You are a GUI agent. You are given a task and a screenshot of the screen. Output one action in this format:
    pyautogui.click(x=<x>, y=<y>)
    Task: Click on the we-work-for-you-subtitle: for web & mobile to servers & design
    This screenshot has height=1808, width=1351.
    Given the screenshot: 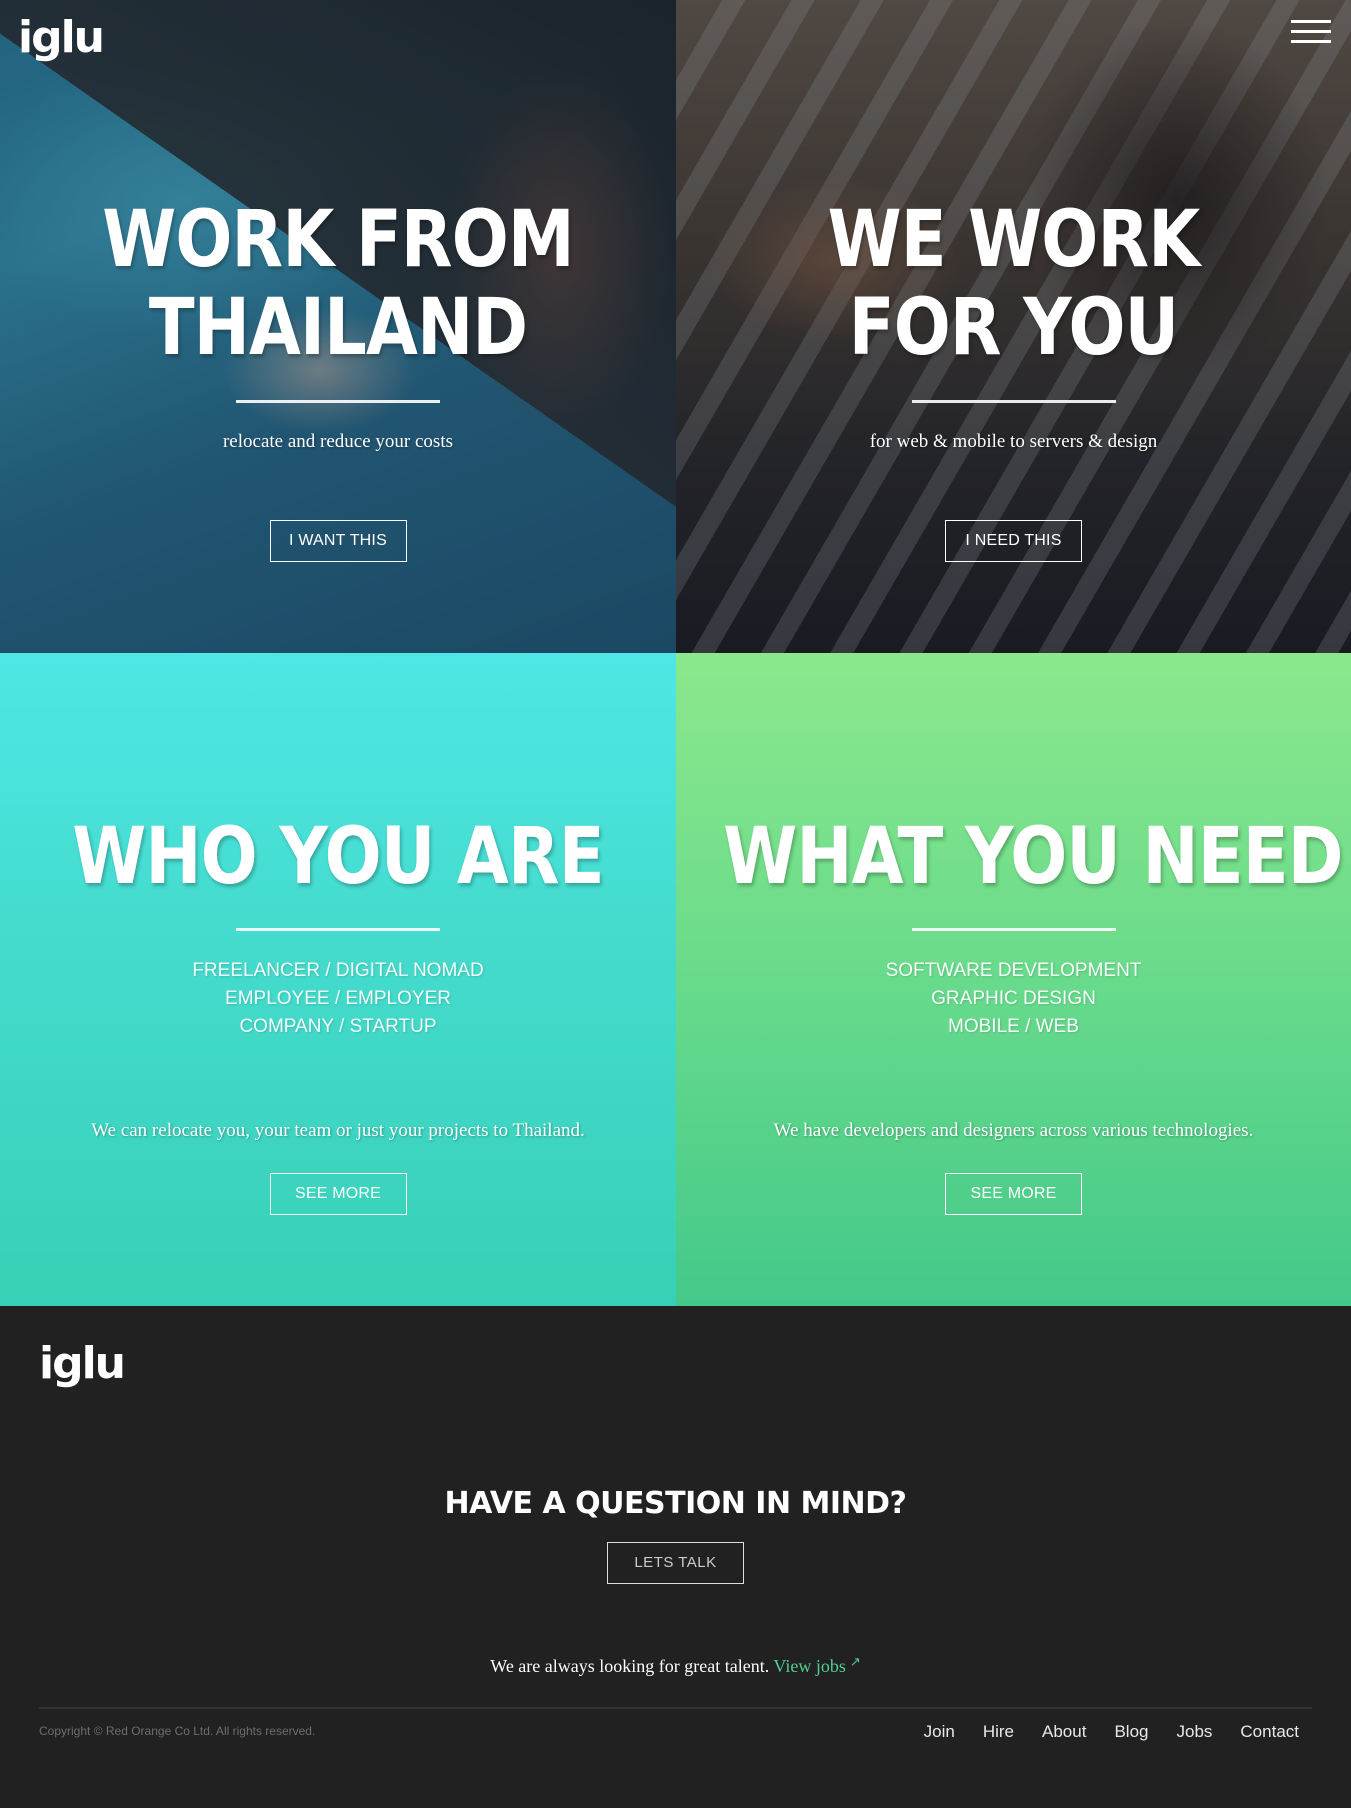 What is the action you would take?
    pyautogui.click(x=1013, y=441)
    